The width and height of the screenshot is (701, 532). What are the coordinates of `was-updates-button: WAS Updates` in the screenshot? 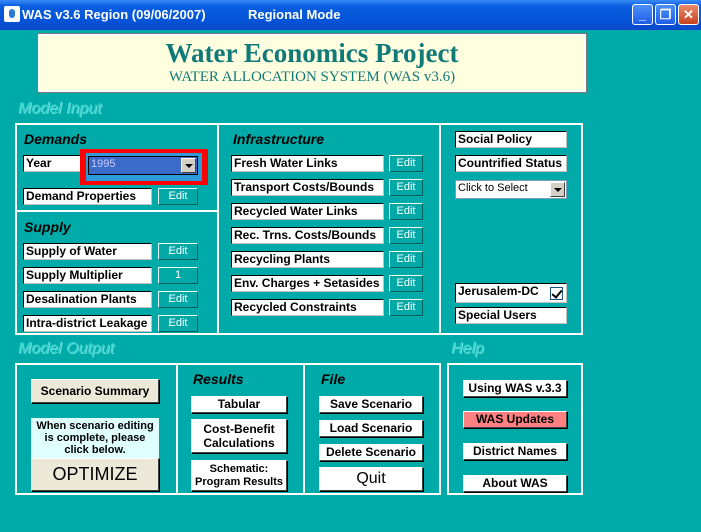 It's located at (515, 419).